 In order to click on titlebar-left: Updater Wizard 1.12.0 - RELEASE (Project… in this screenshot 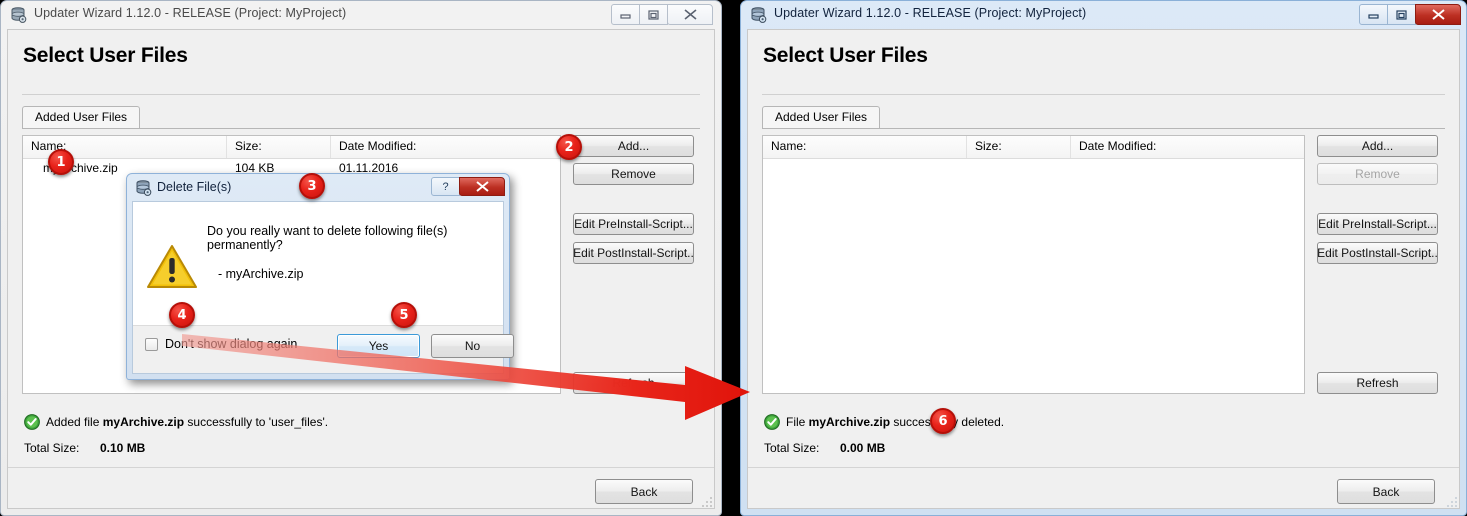, I will do `click(361, 15)`.